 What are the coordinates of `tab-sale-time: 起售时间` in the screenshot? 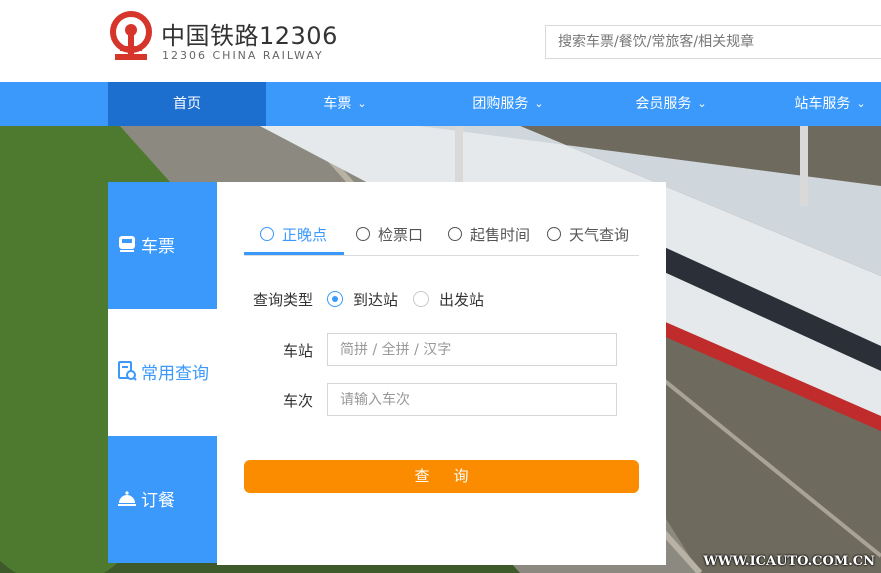 It's located at (489, 236).